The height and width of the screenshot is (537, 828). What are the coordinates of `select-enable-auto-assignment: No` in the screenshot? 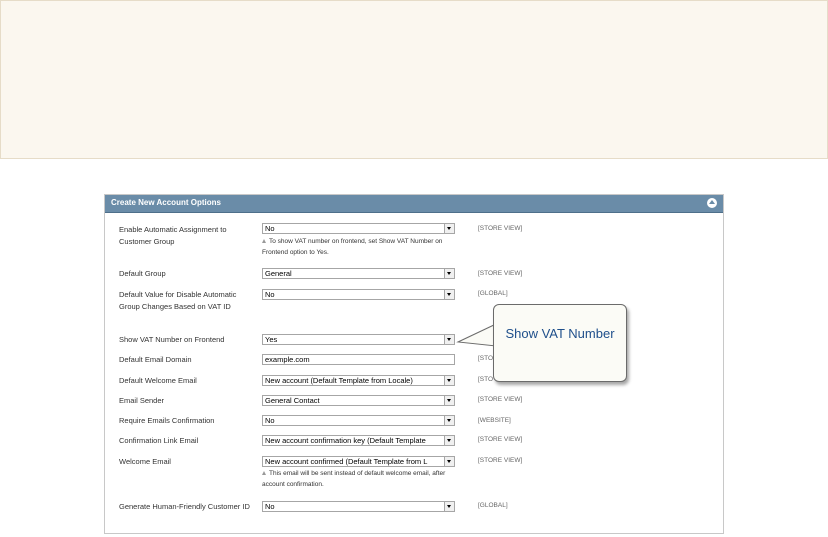 It's located at (358, 228).